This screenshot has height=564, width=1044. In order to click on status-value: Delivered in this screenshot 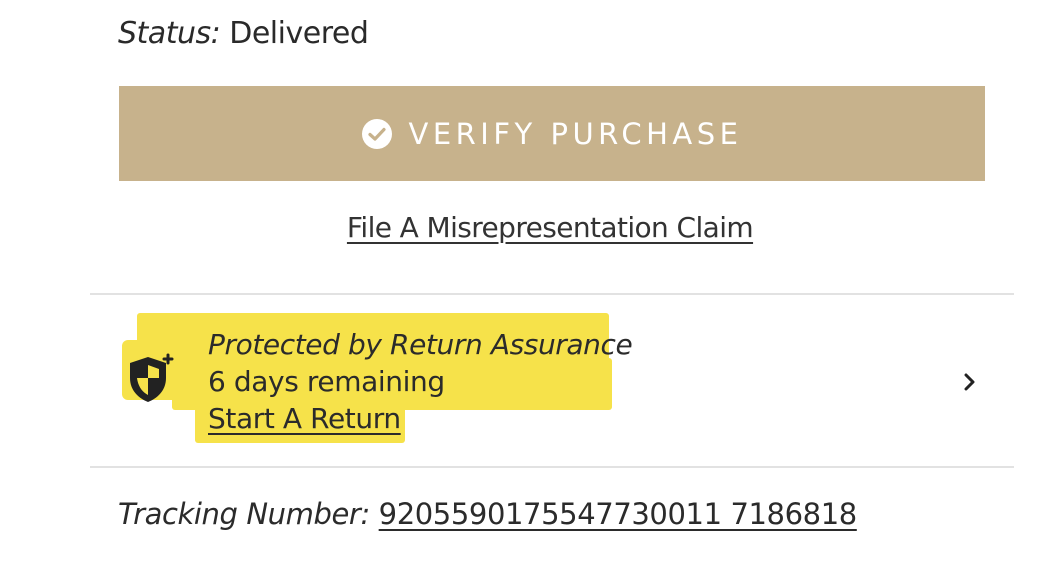, I will do `click(299, 33)`.